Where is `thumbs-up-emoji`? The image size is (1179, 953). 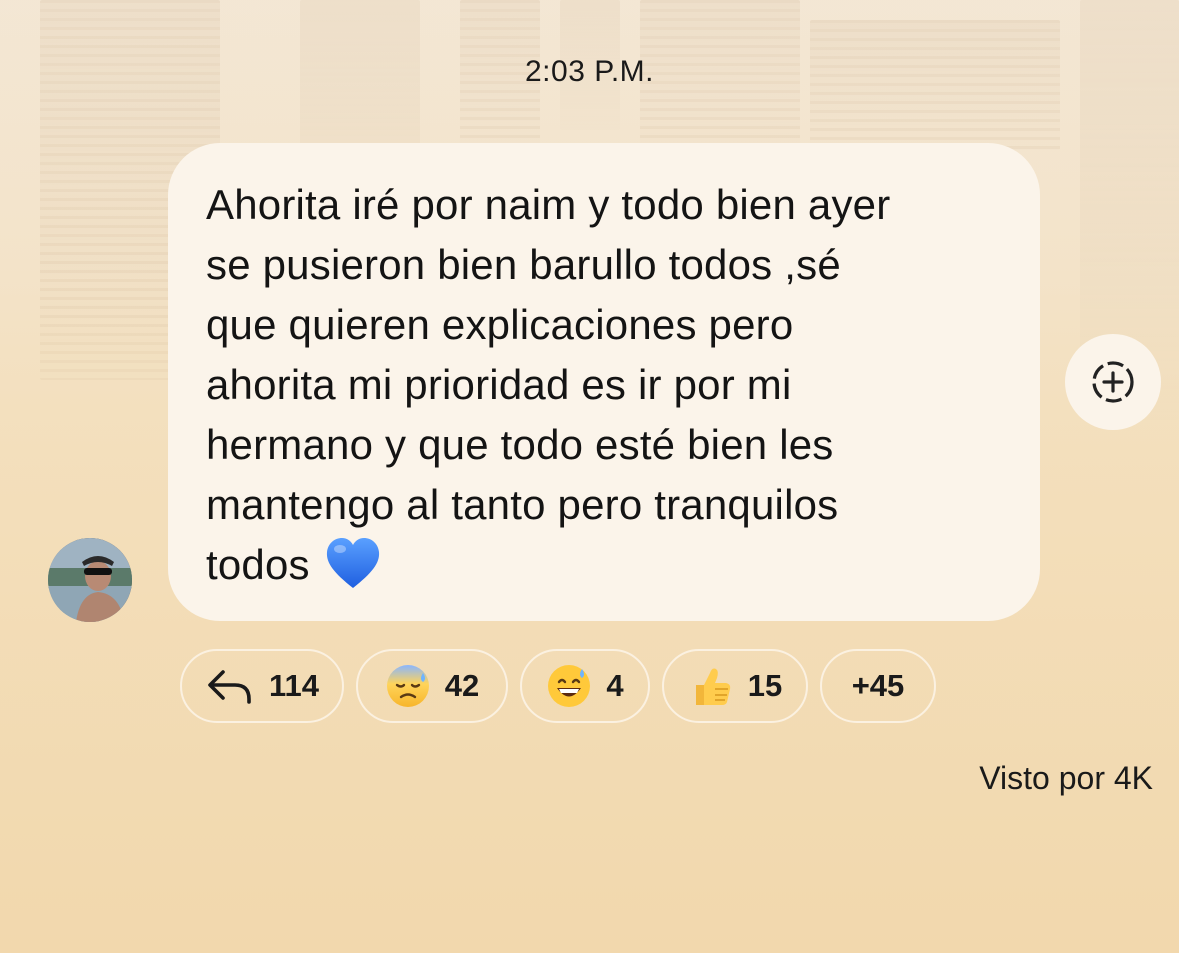 thumbs-up-emoji is located at coordinates (711, 686).